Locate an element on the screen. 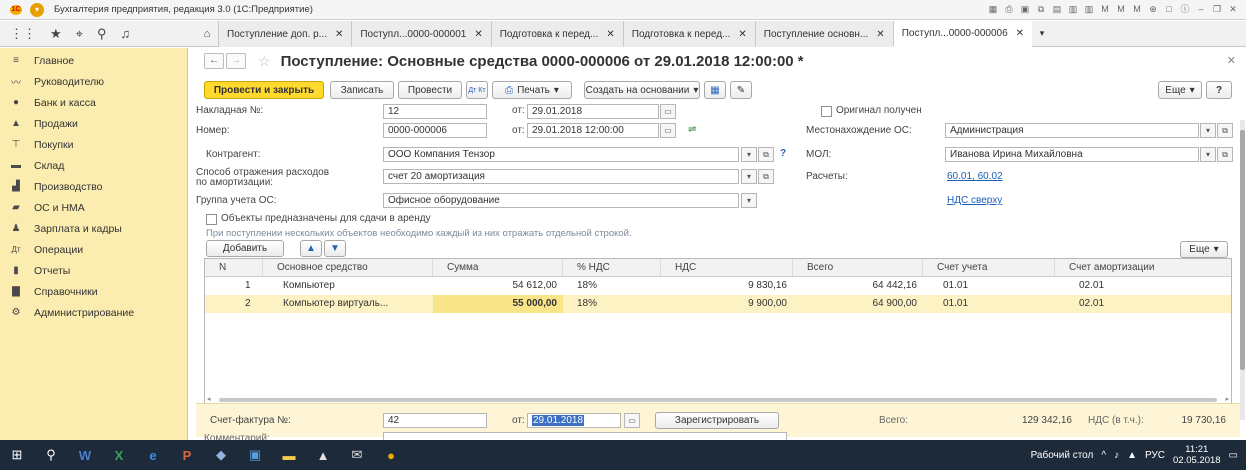  sidebar-item-warehouse: ▬ Склад is located at coordinates (93, 165).